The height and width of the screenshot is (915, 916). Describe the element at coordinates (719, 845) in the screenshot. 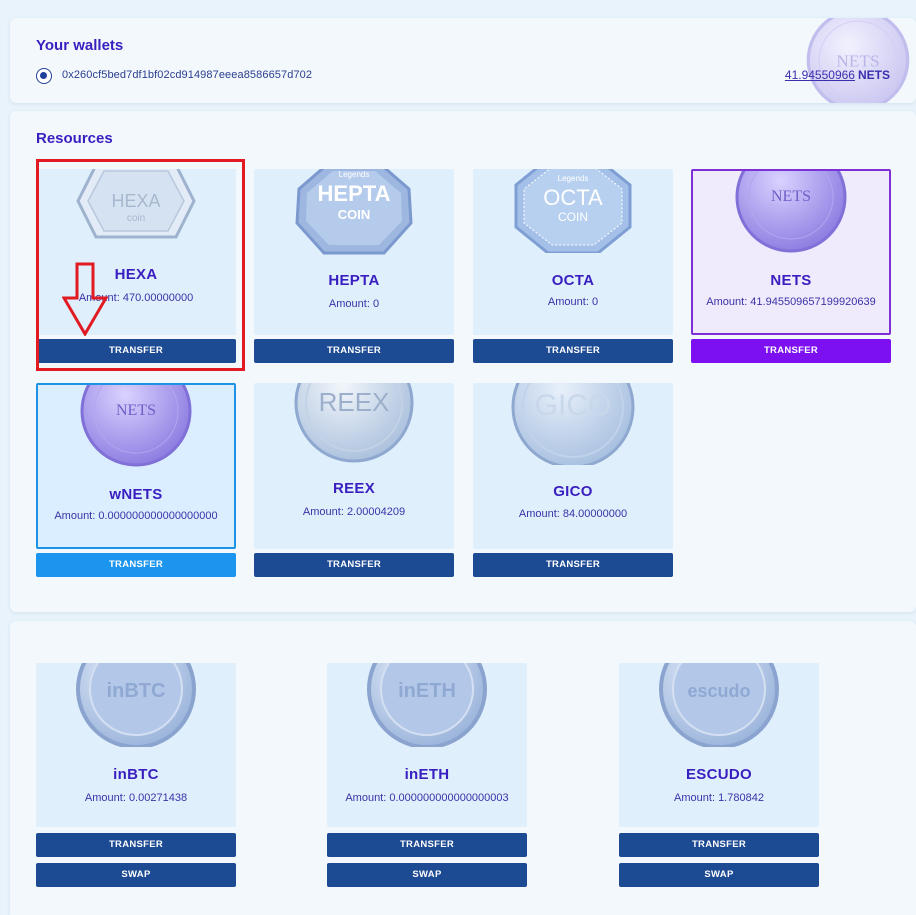

I see `transfer-button-escudo: TRANSFER` at that location.